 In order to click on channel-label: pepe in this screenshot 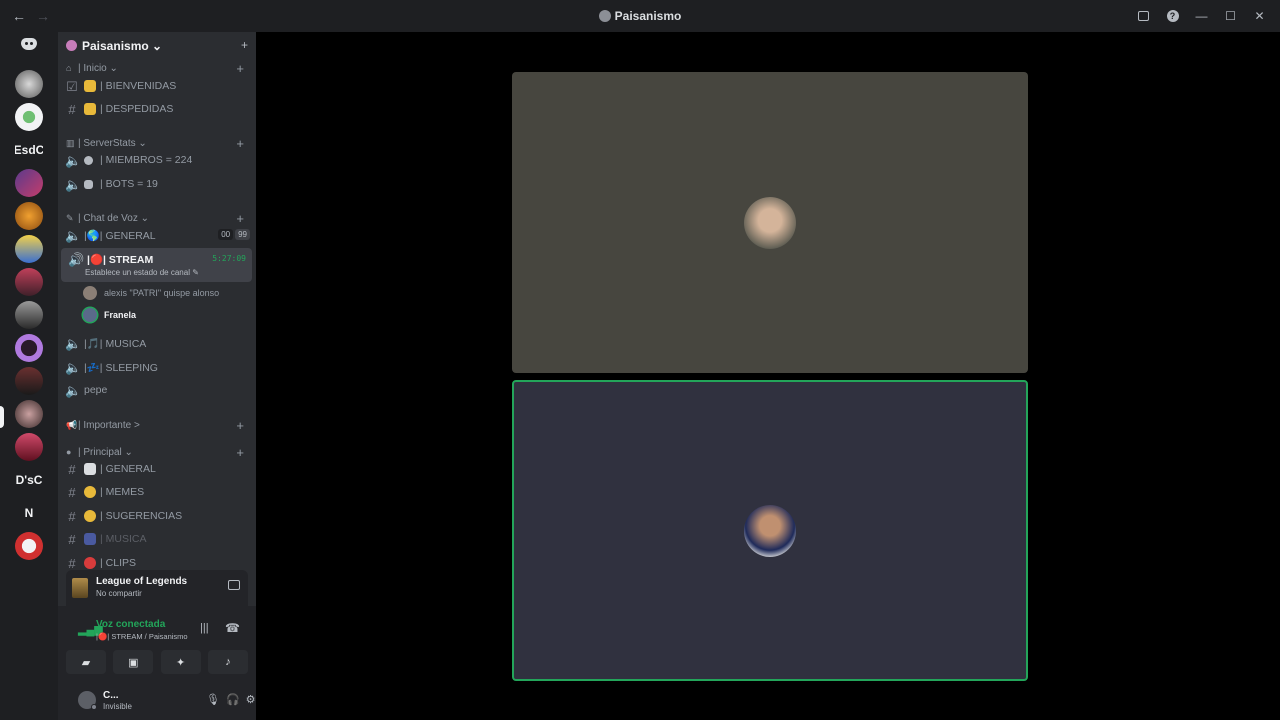, I will do `click(96, 390)`.